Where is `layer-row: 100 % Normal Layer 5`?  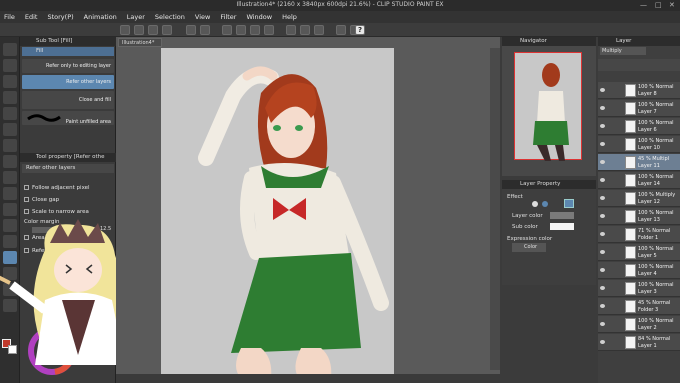
layer-row: 100 % Normal Layer 5 is located at coordinates (639, 252).